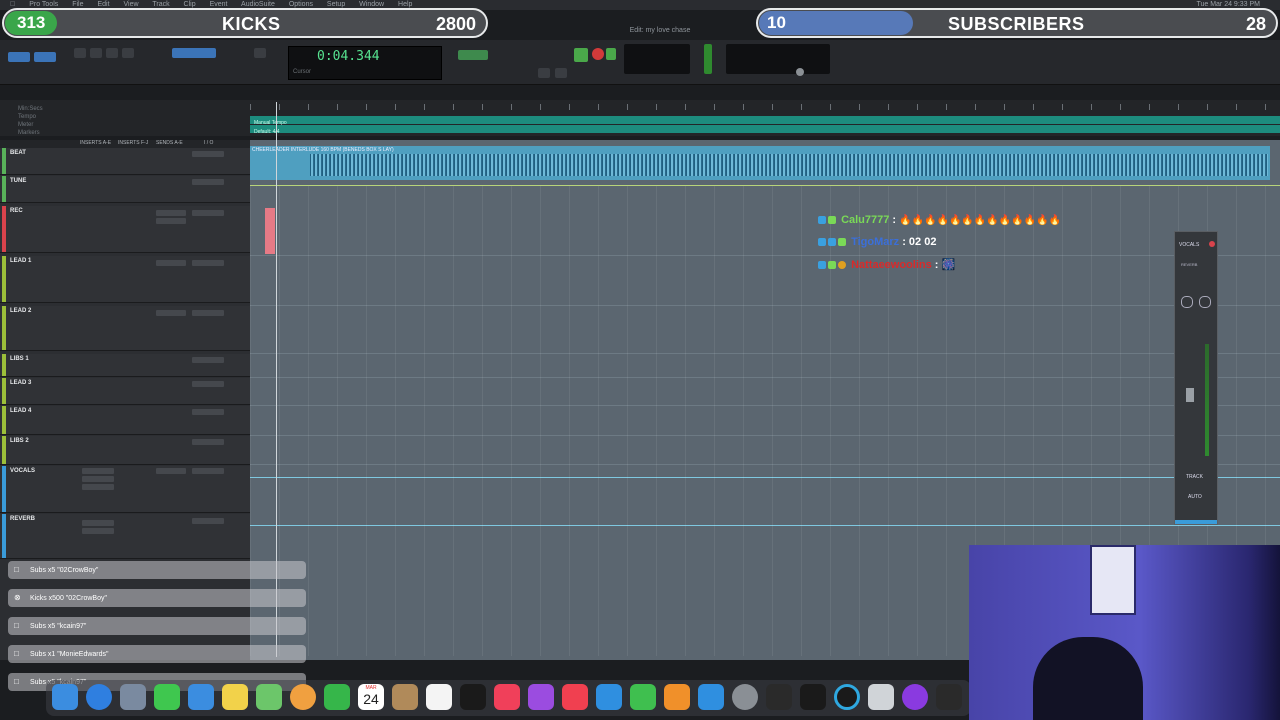 This screenshot has height=720, width=1280. I want to click on track-lead-4: LEAD 4, so click(125, 420).